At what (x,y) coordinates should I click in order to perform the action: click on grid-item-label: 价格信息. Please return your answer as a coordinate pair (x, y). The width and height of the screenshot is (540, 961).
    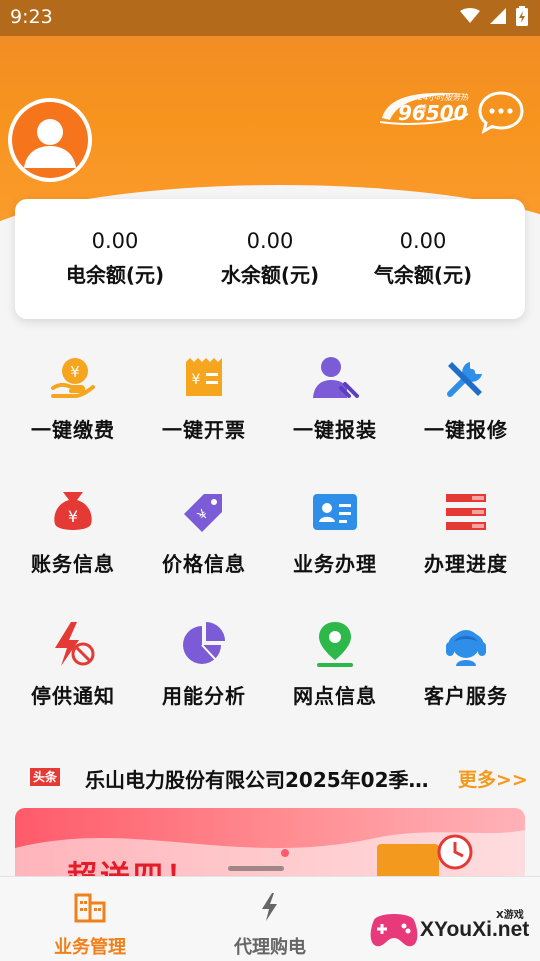
    Looking at the image, I should click on (204, 564).